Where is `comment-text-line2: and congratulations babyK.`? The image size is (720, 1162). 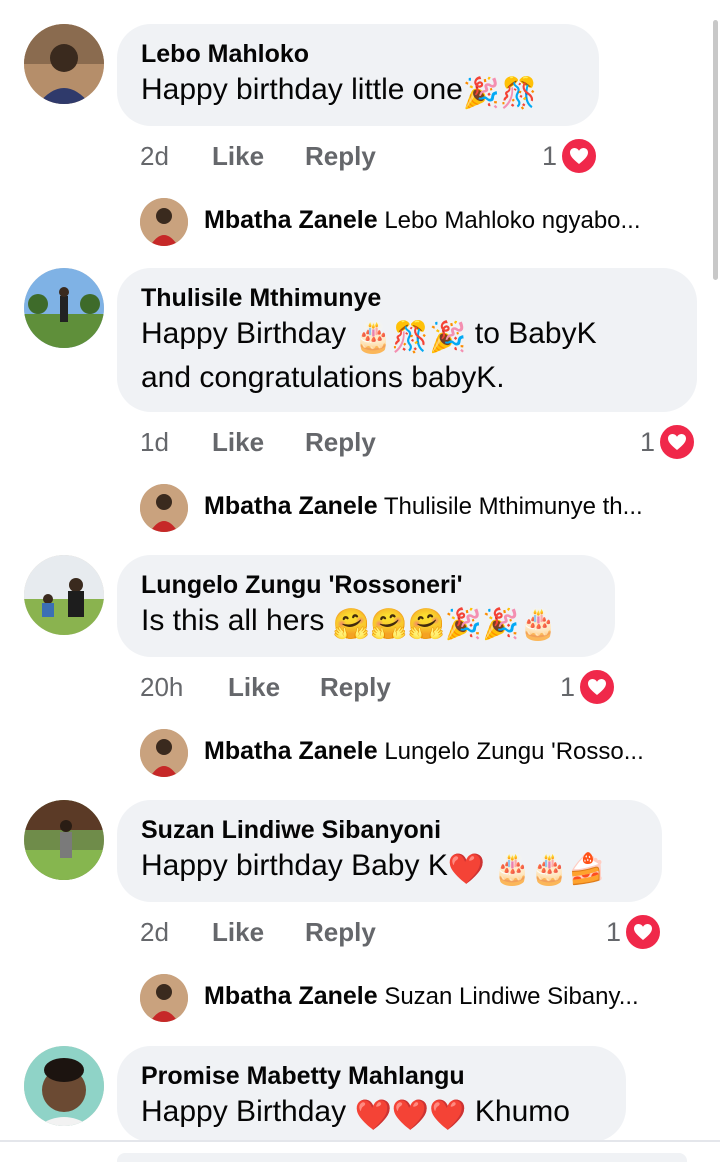
comment-text-line2: and congratulations babyK. is located at coordinates (323, 377).